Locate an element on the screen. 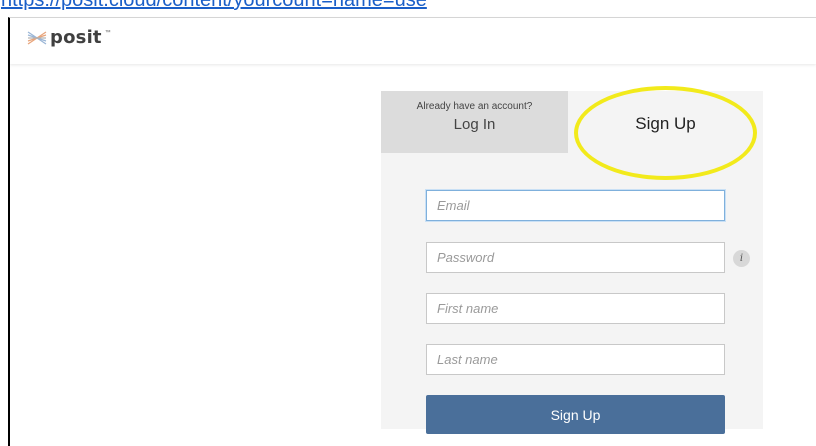 The height and width of the screenshot is (446, 816). password-info-icon: i is located at coordinates (741, 258).